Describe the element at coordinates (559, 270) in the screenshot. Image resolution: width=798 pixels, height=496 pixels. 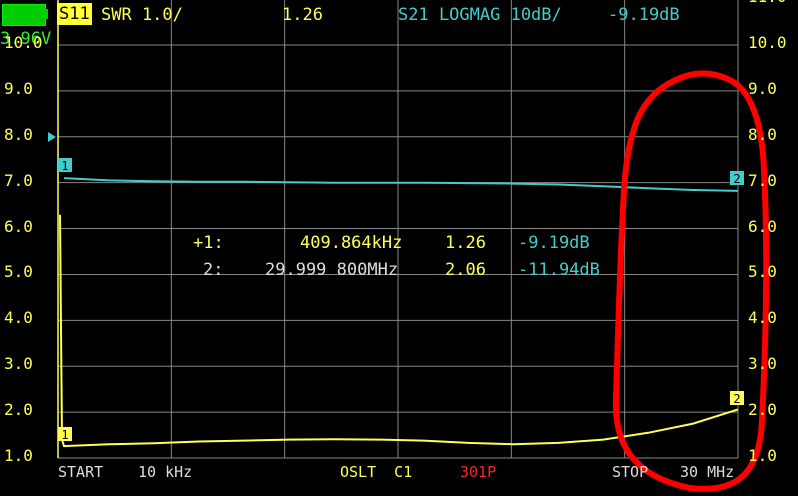
I see `marker-2-logmag: -11.94dB` at that location.